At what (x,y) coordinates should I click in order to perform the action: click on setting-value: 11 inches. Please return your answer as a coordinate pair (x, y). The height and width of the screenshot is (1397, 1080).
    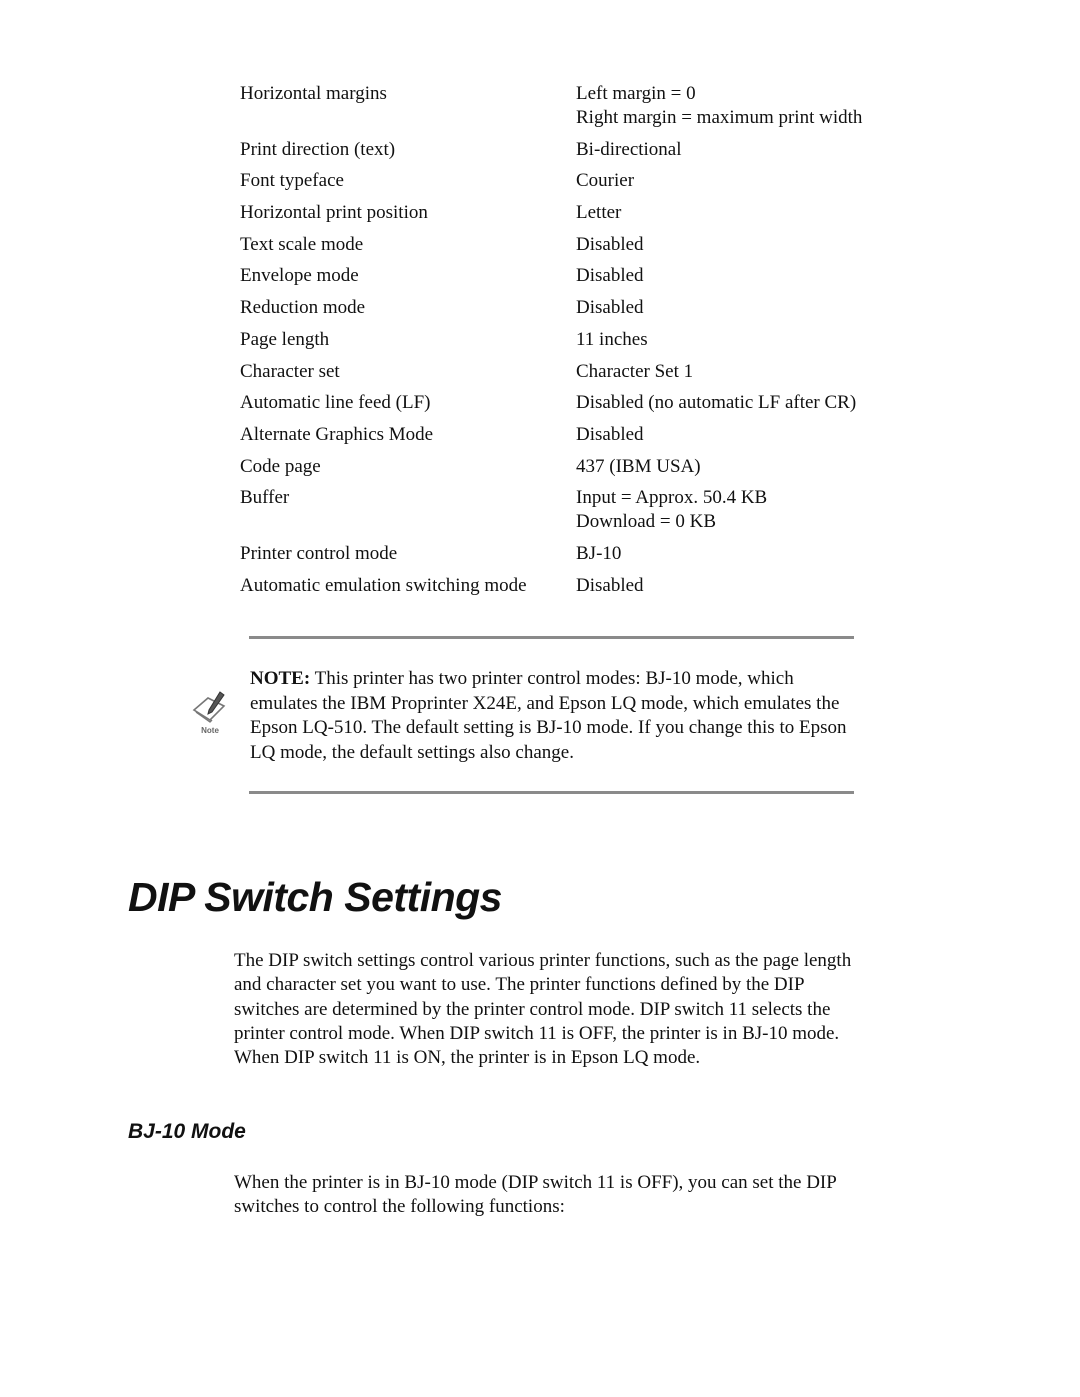
    Looking at the image, I should click on (748, 340).